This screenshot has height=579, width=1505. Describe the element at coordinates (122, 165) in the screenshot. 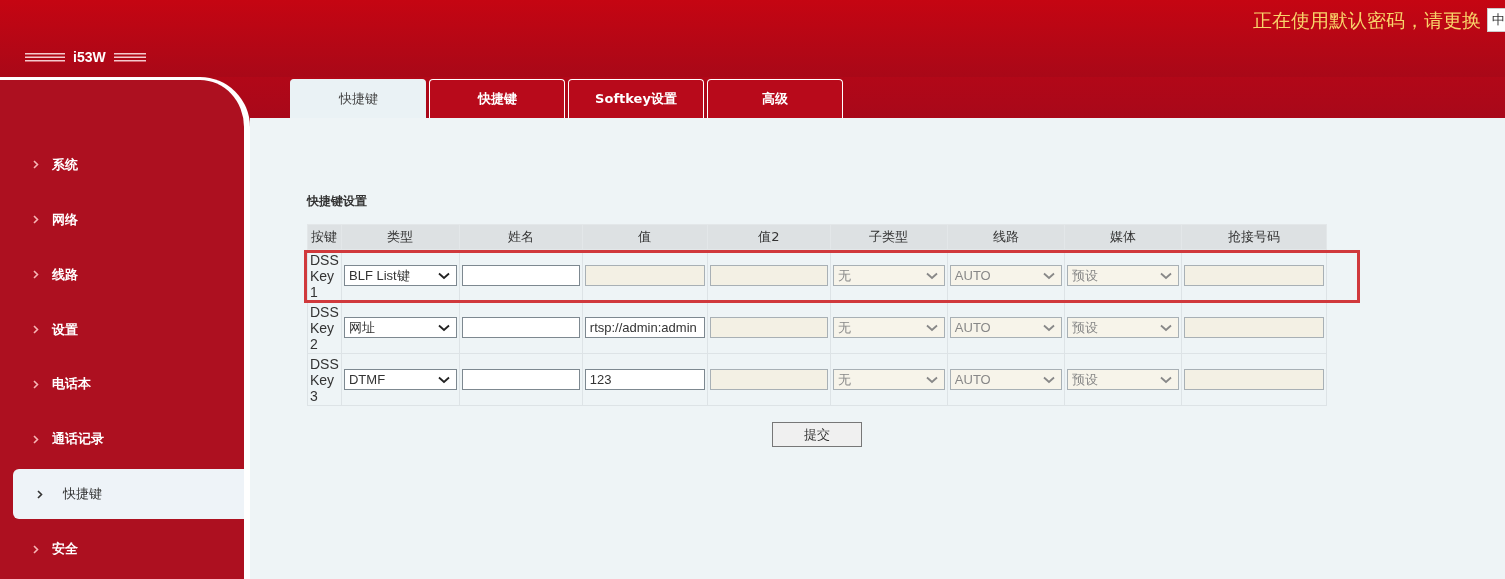

I see `sidebar-item: 系统` at that location.